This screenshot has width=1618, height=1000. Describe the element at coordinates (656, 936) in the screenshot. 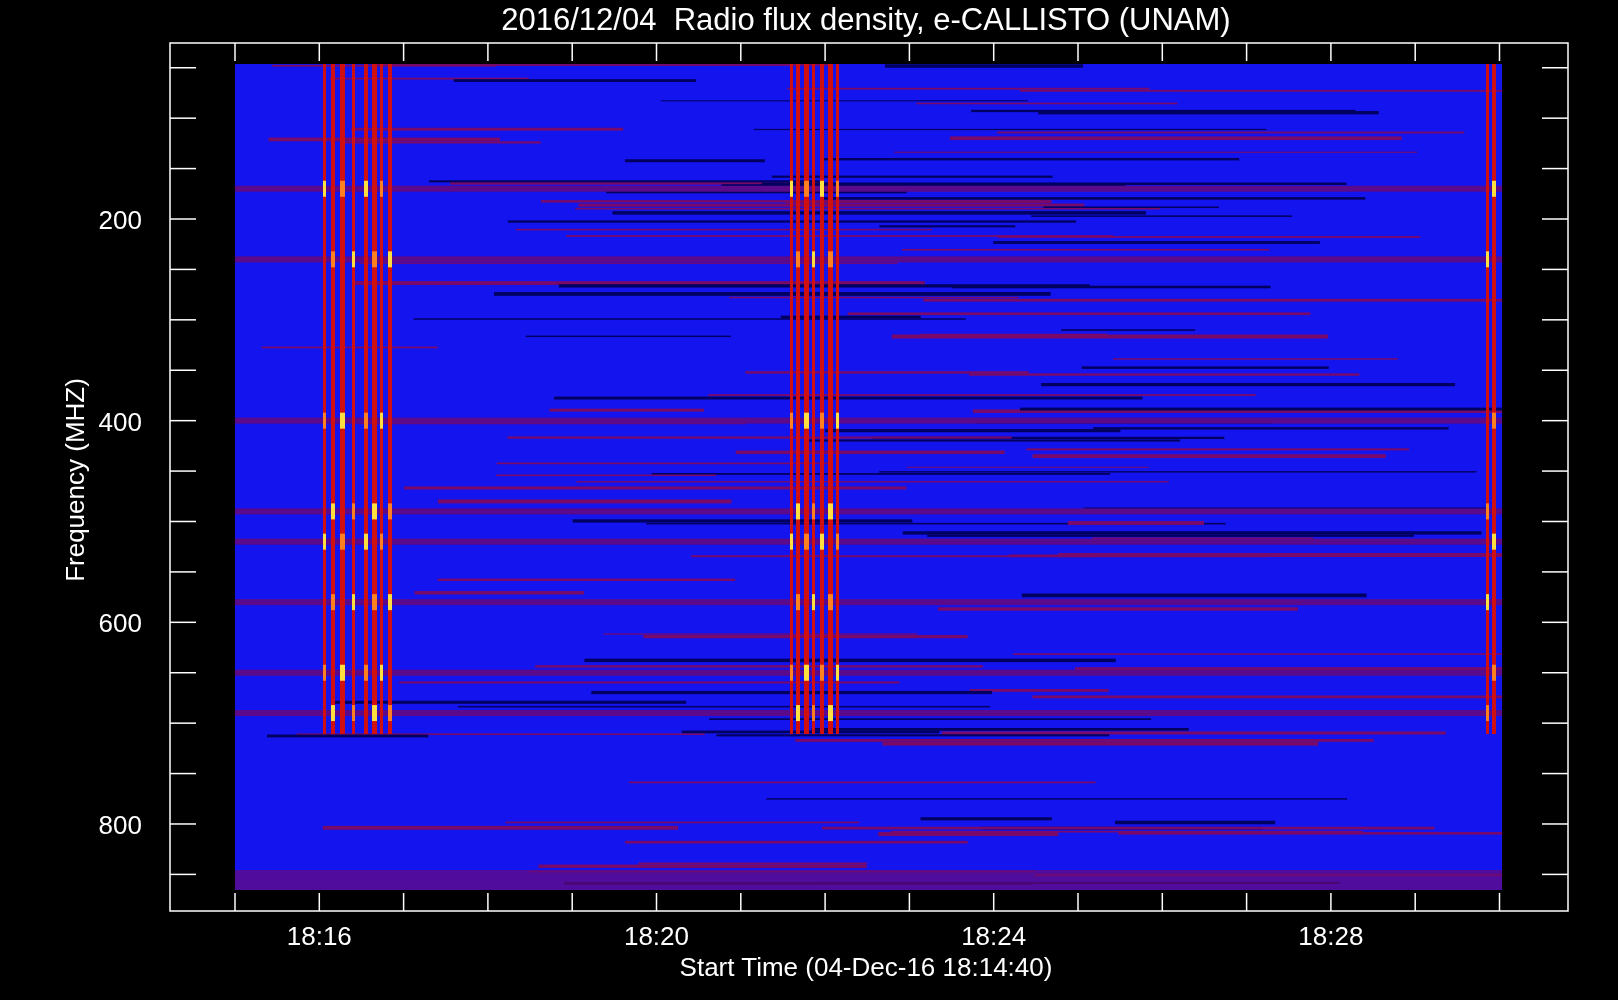

I see `x-tick-label: 18:20` at that location.